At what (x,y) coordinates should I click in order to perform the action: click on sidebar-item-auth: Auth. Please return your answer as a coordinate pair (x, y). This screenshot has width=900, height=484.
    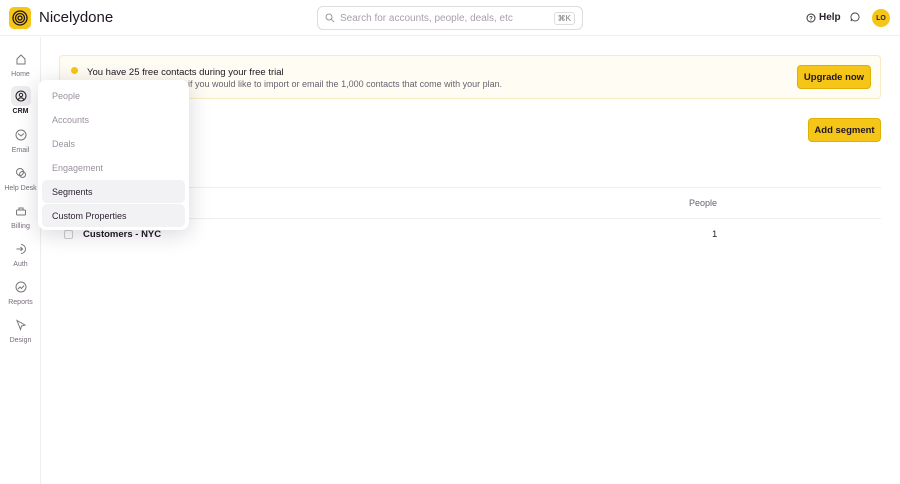
    Looking at the image, I should click on (20, 253).